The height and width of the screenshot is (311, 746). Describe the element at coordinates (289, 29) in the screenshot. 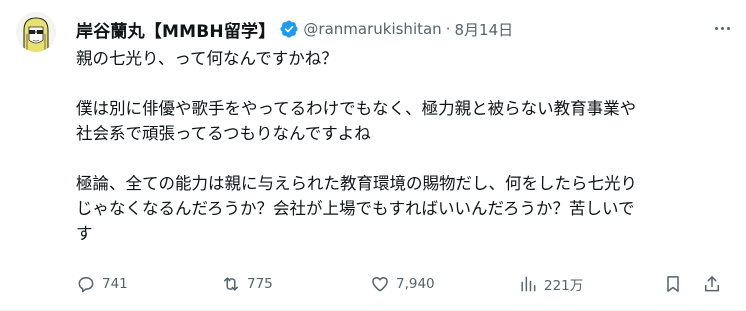

I see `verified-badge-icon` at that location.